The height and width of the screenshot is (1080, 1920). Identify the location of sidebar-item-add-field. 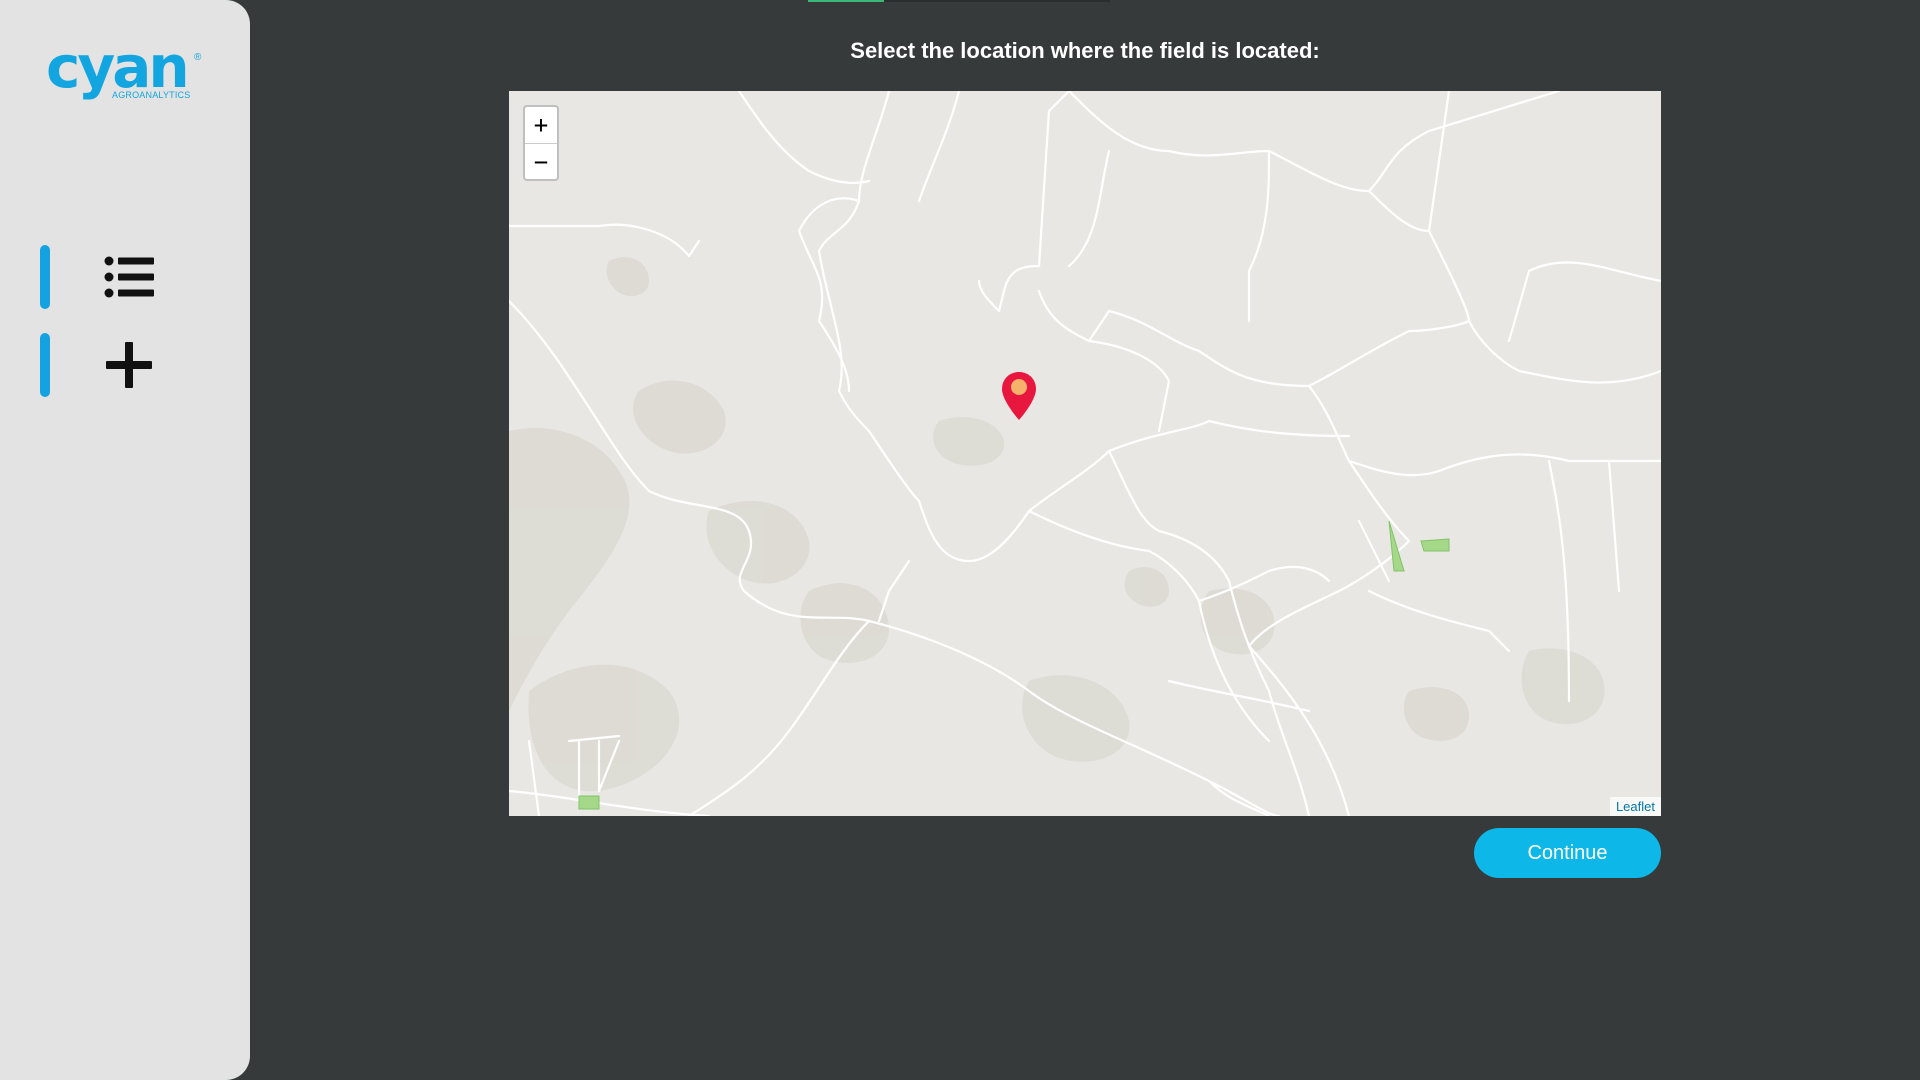
(113, 365).